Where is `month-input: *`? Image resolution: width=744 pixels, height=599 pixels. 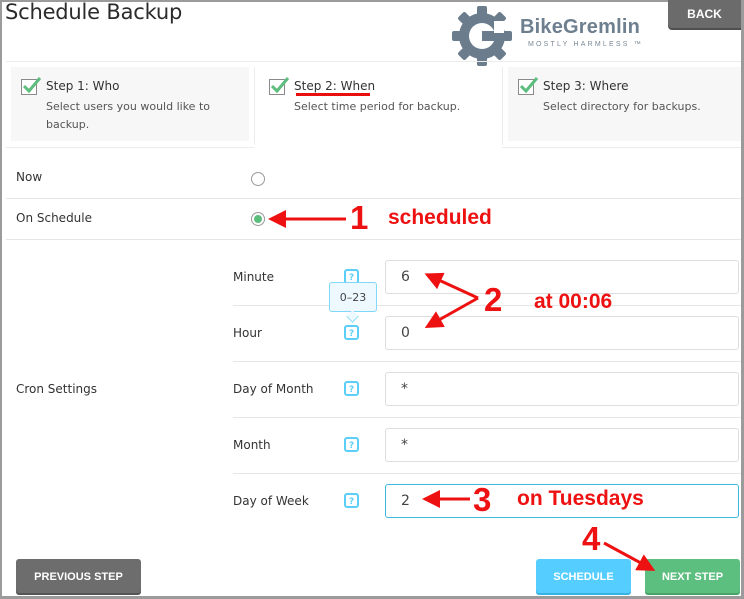 month-input: * is located at coordinates (562, 445).